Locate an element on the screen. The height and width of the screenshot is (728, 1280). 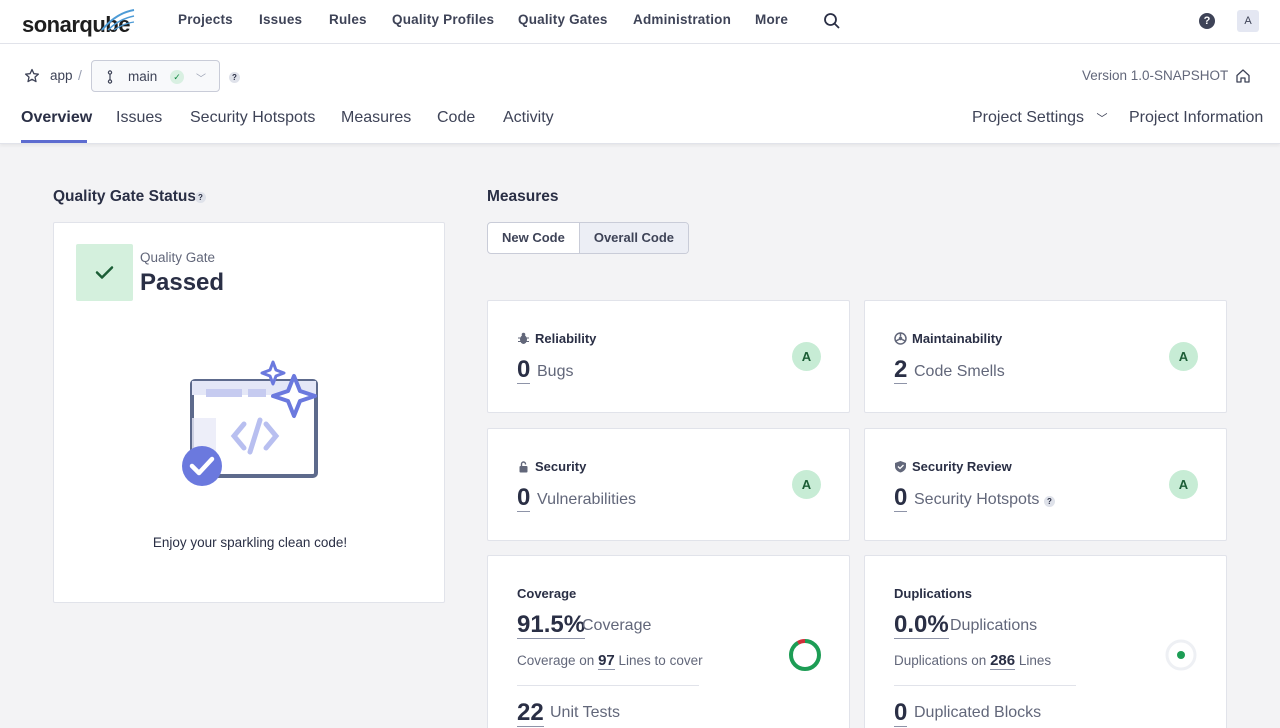
coverage-lines: Coverage on 97 Lines to cover is located at coordinates (610, 661).